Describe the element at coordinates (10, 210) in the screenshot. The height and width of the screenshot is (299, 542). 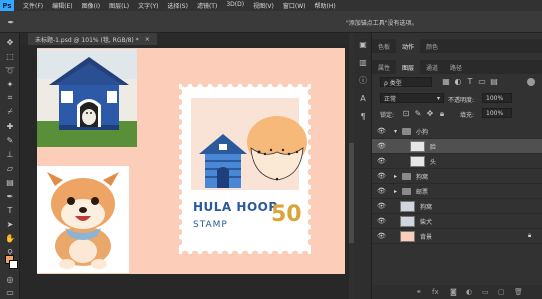
I see `type-tool-icon: T` at that location.